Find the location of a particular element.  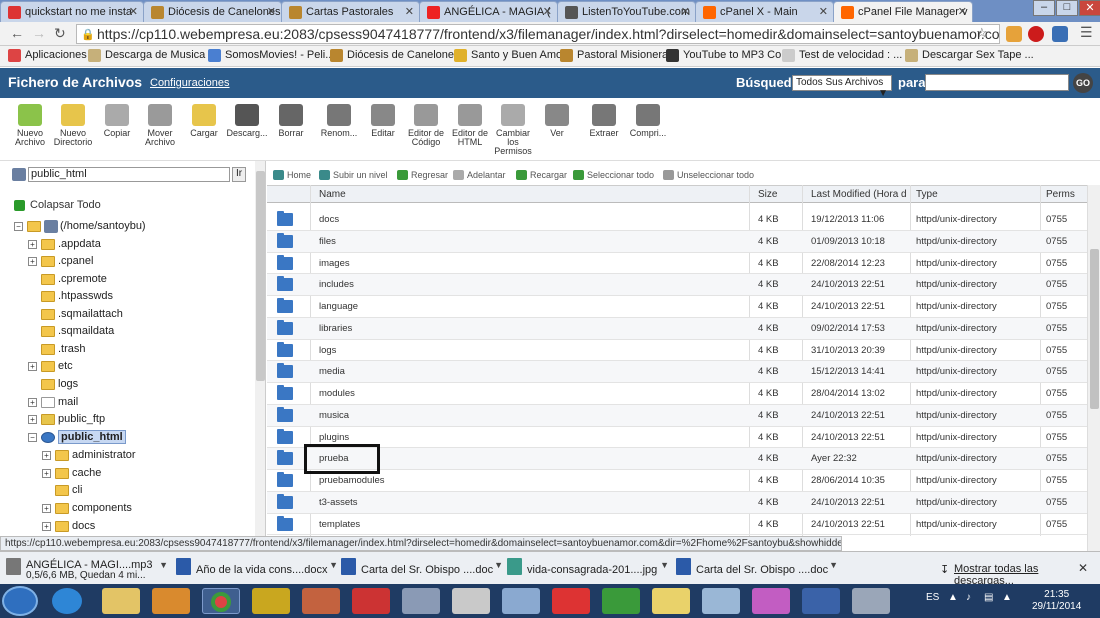

file-list-scrollbar-thumb is located at coordinates (1094, 329).